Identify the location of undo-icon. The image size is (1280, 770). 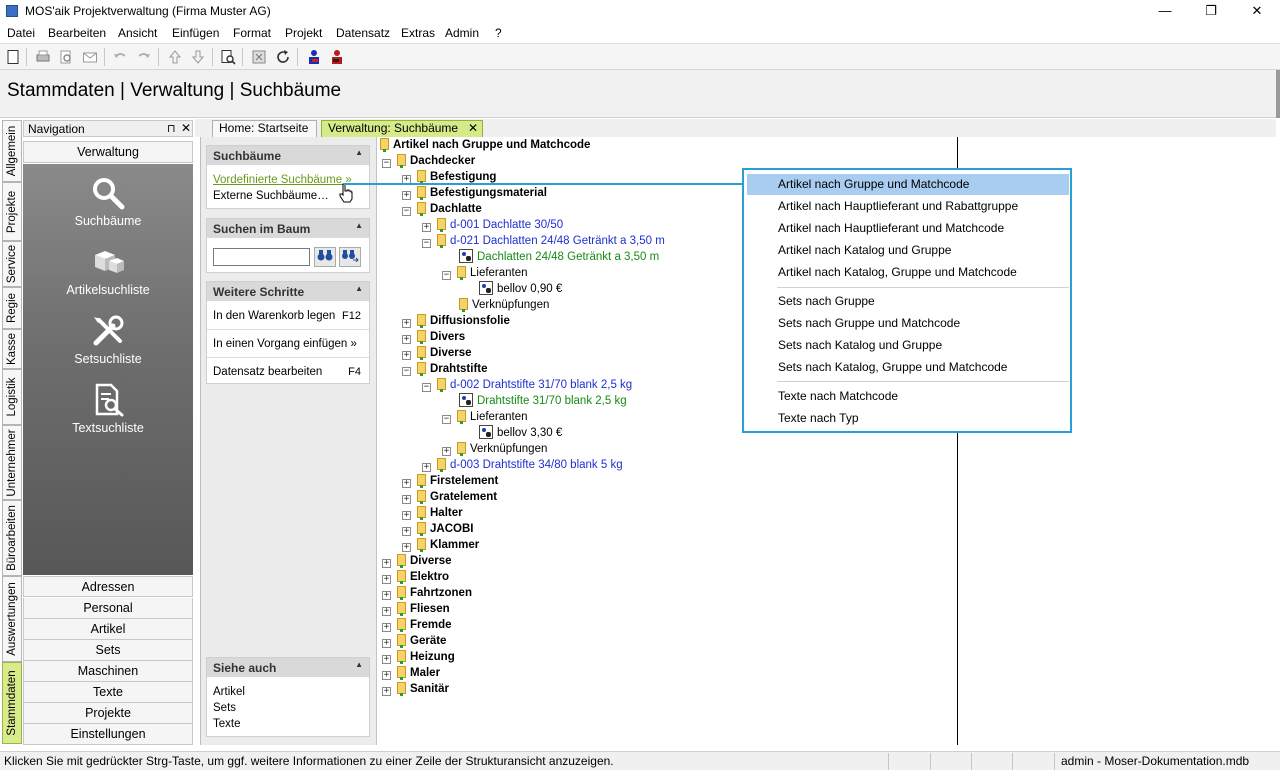
(120, 57).